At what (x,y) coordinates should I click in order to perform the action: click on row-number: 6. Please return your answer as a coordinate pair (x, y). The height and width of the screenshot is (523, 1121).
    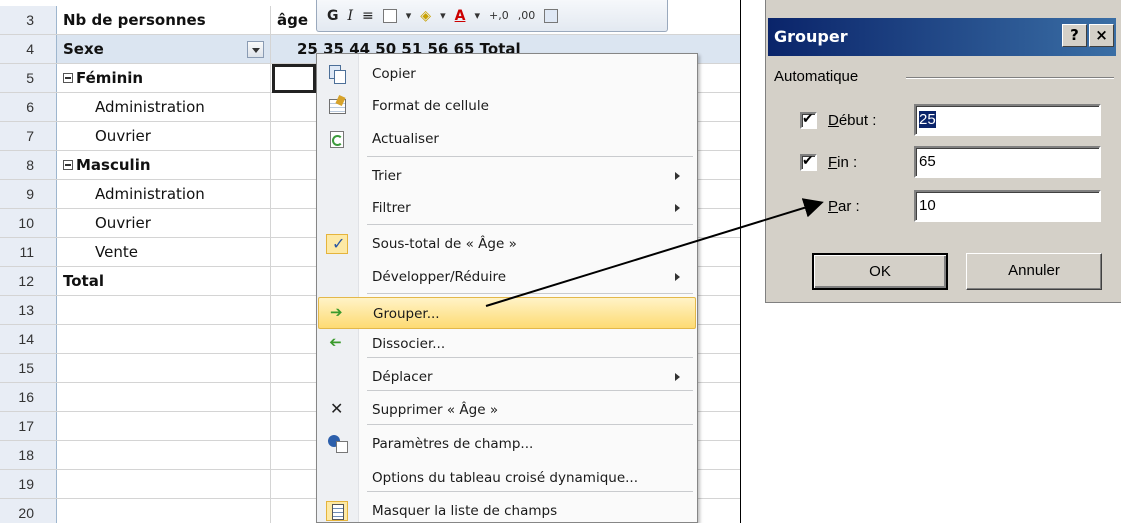
    Looking at the image, I should click on (28, 107).